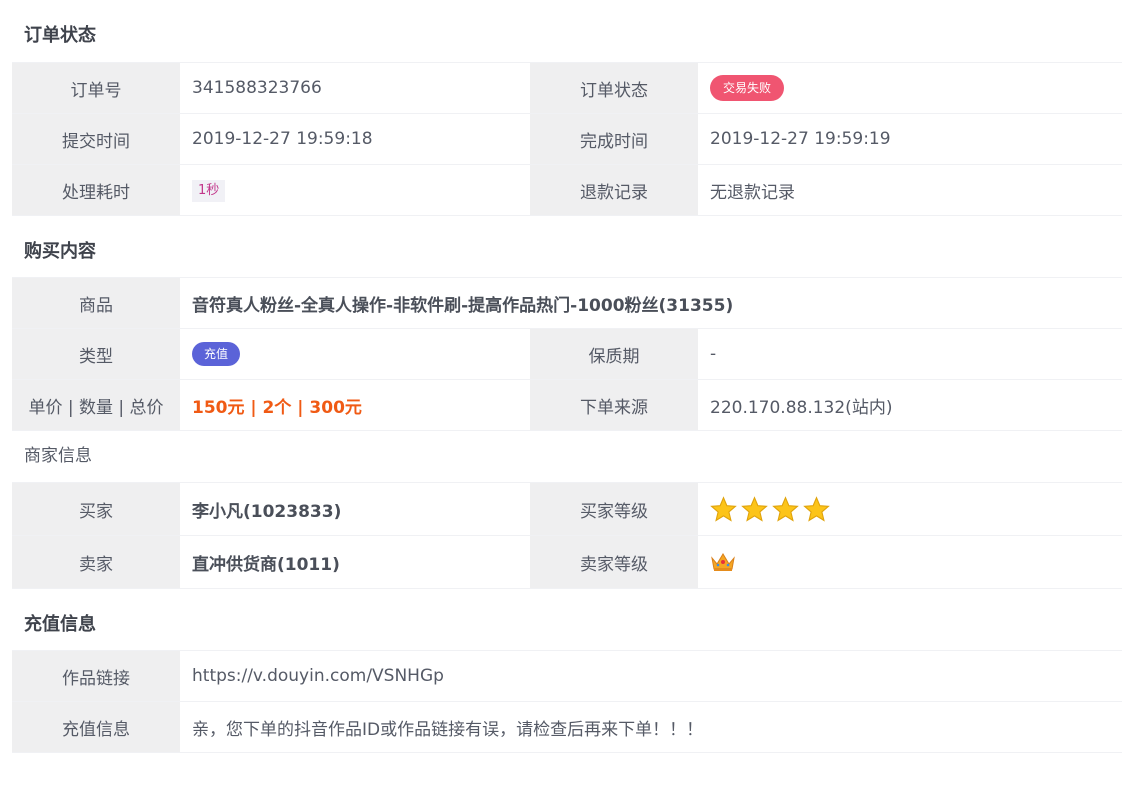  I want to click on finish-time-value: 2019-12-27 19:59:19, so click(910, 139).